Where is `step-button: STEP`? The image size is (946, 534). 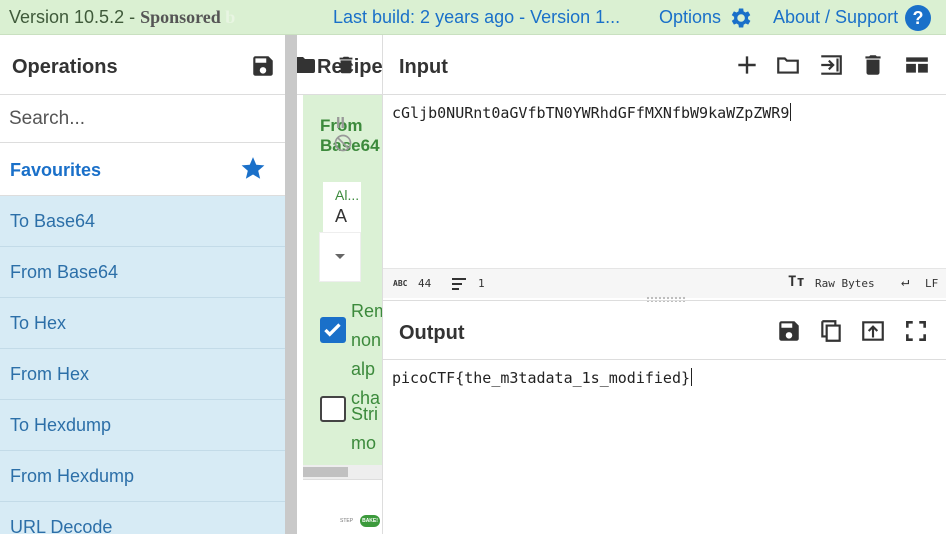 step-button: STEP is located at coordinates (346, 521).